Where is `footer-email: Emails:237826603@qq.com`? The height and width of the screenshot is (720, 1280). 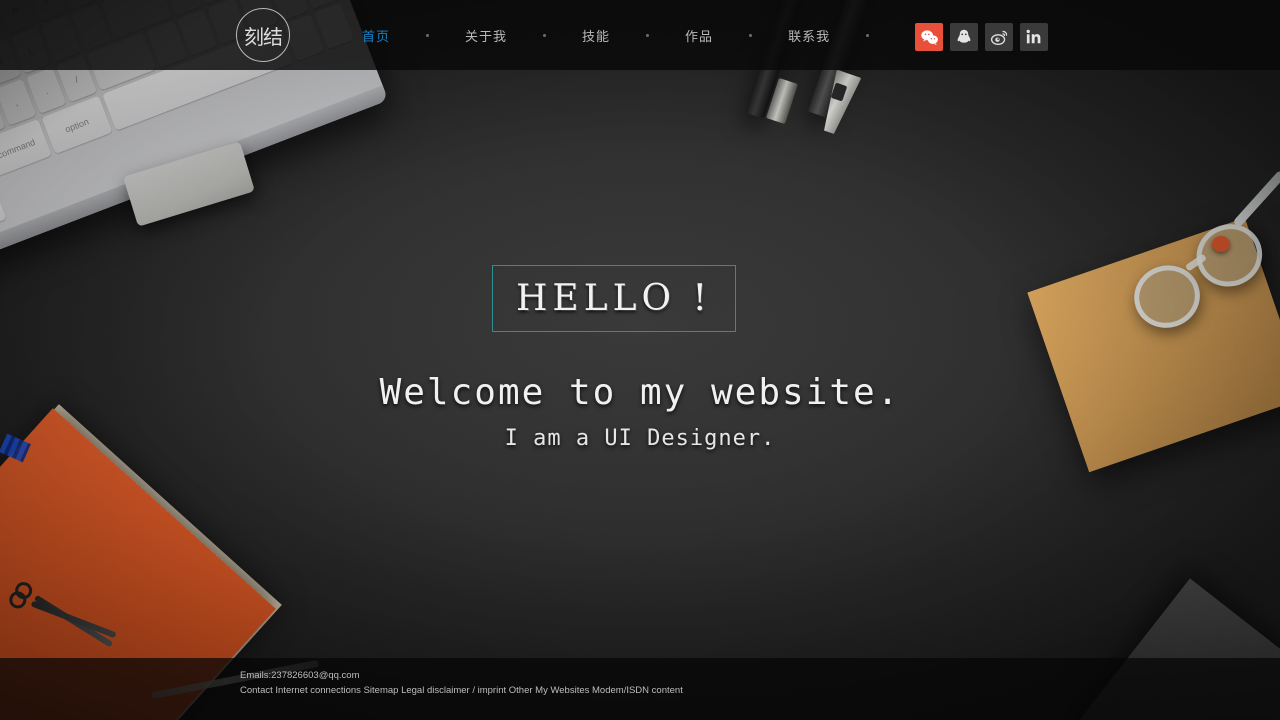
footer-email: Emails:237826603@qq.com is located at coordinates (300, 675).